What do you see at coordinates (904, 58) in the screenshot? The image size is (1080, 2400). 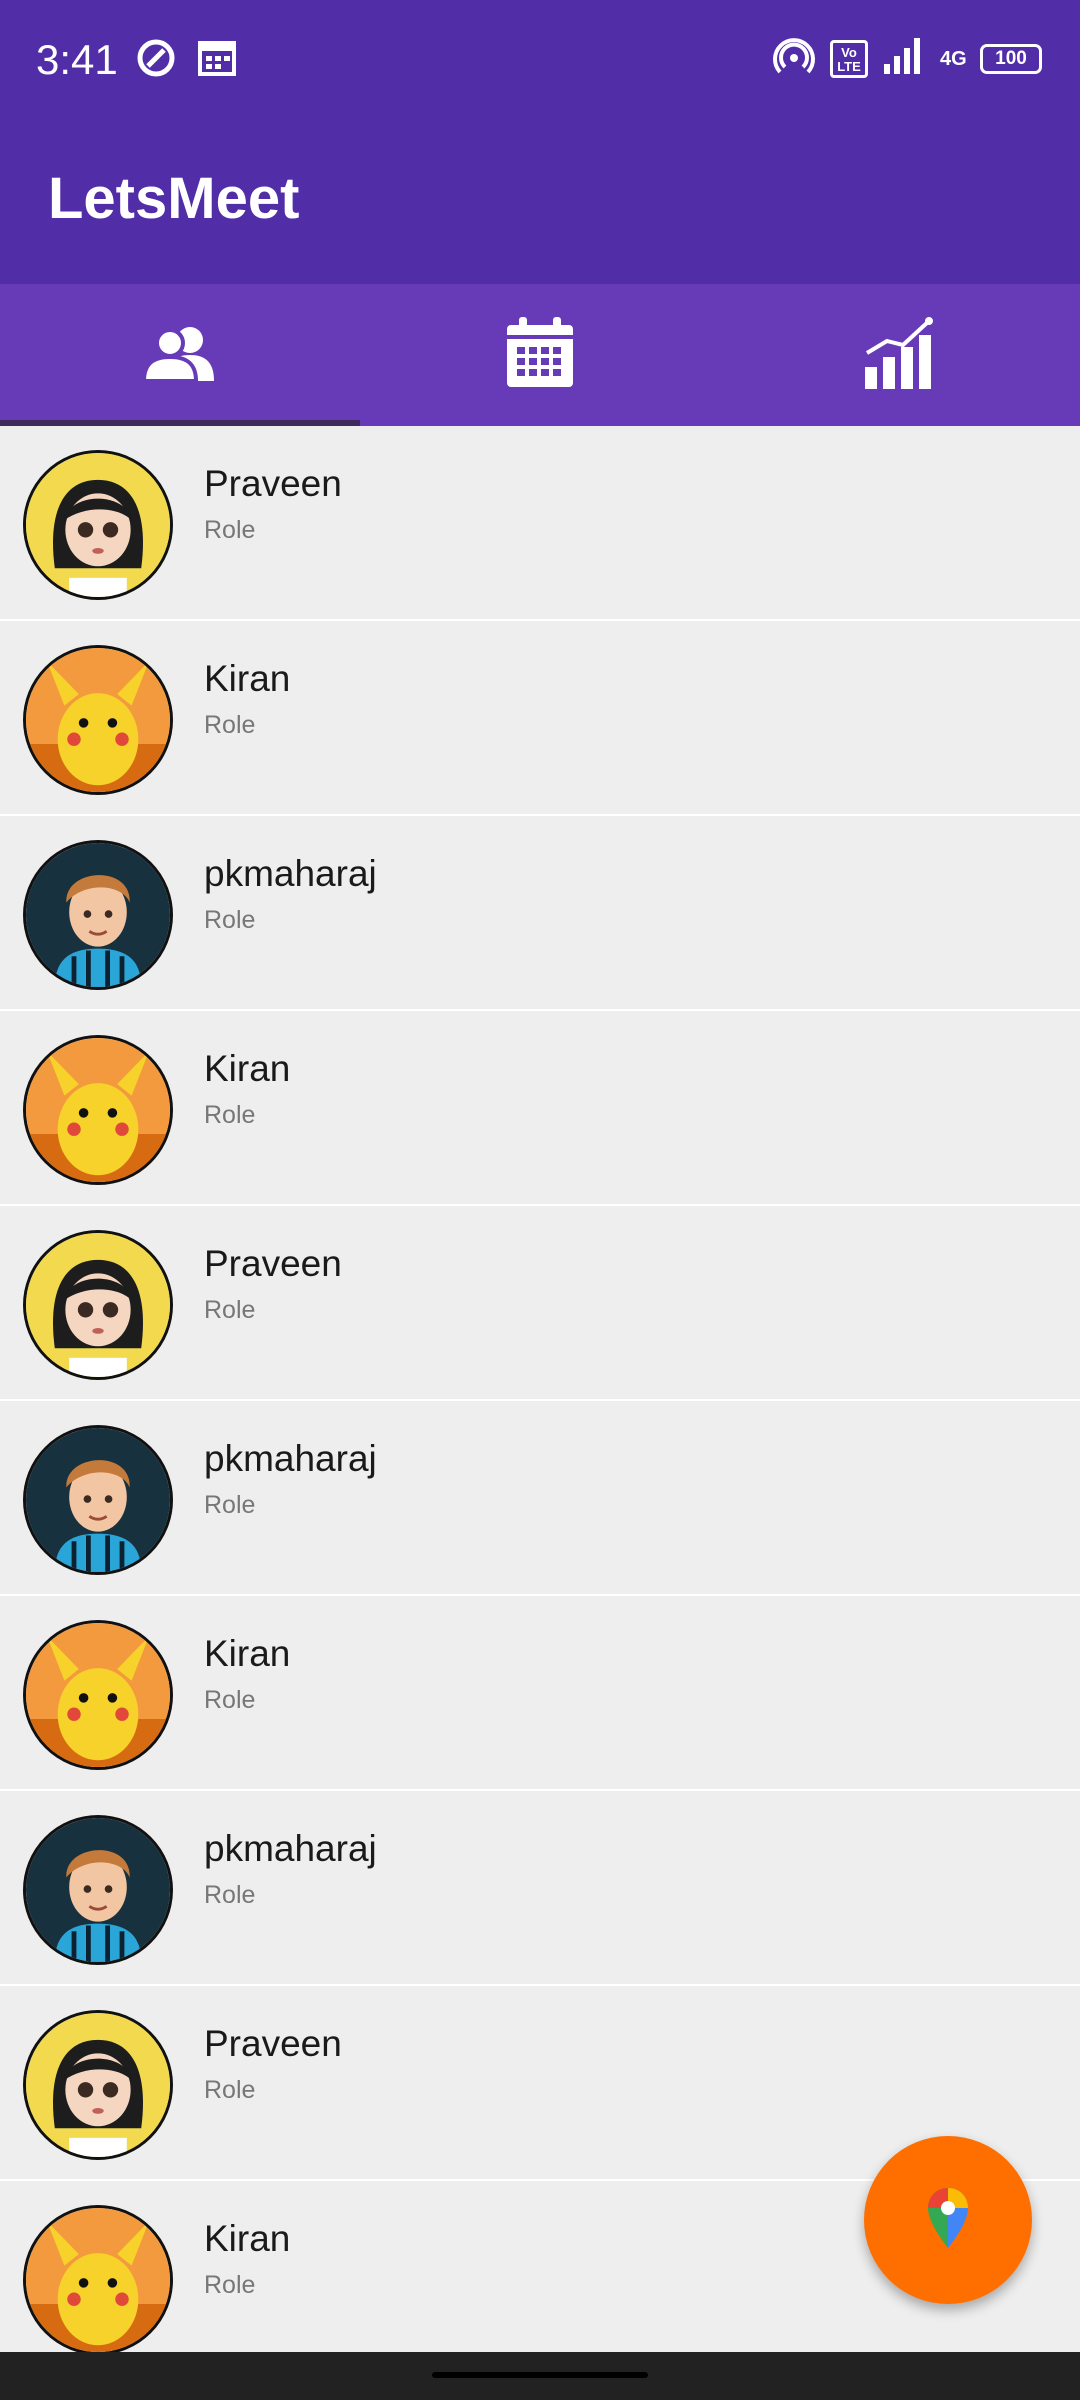 I see `signal-icon` at bounding box center [904, 58].